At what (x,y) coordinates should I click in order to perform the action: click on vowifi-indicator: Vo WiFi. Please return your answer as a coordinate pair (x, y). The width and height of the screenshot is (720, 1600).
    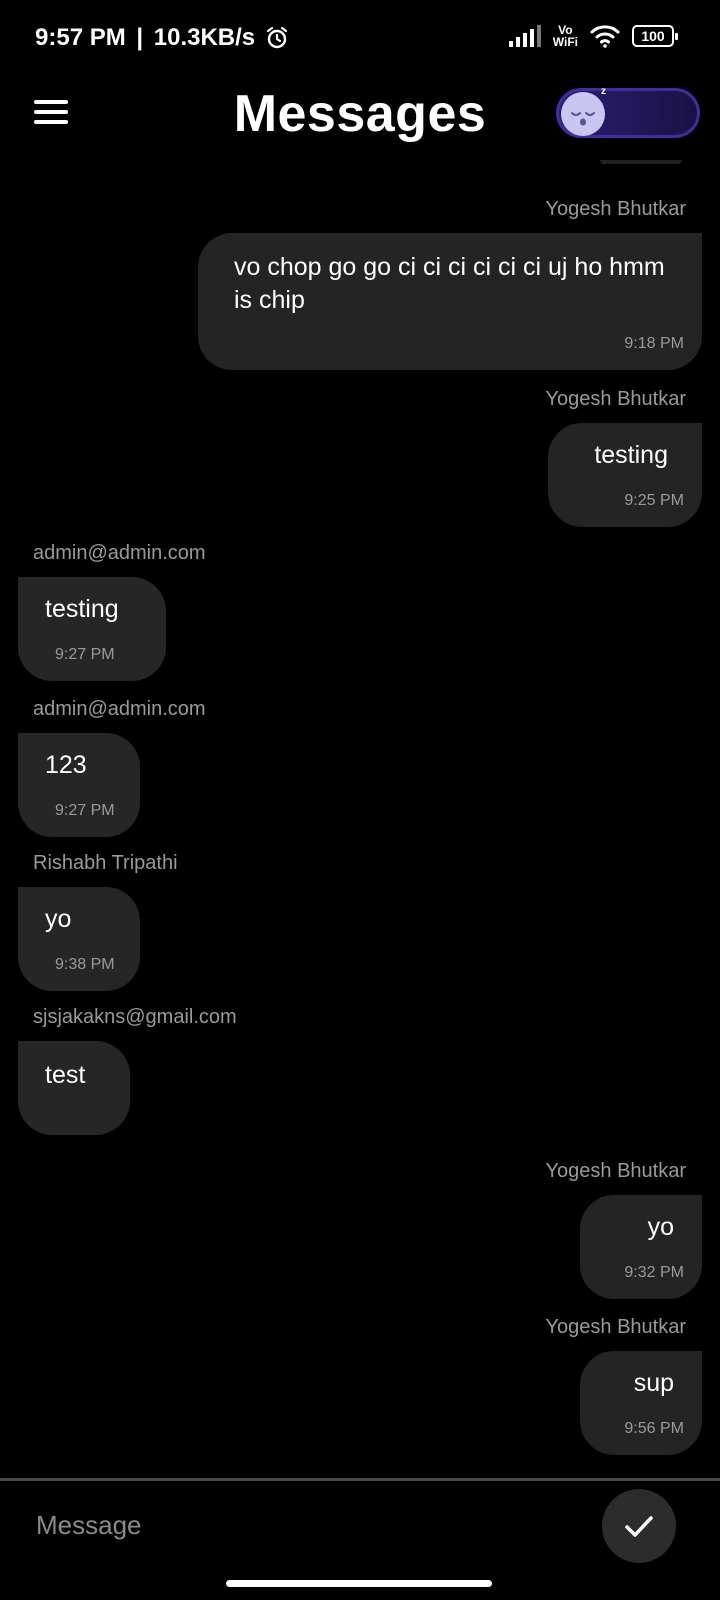
    Looking at the image, I should click on (565, 36).